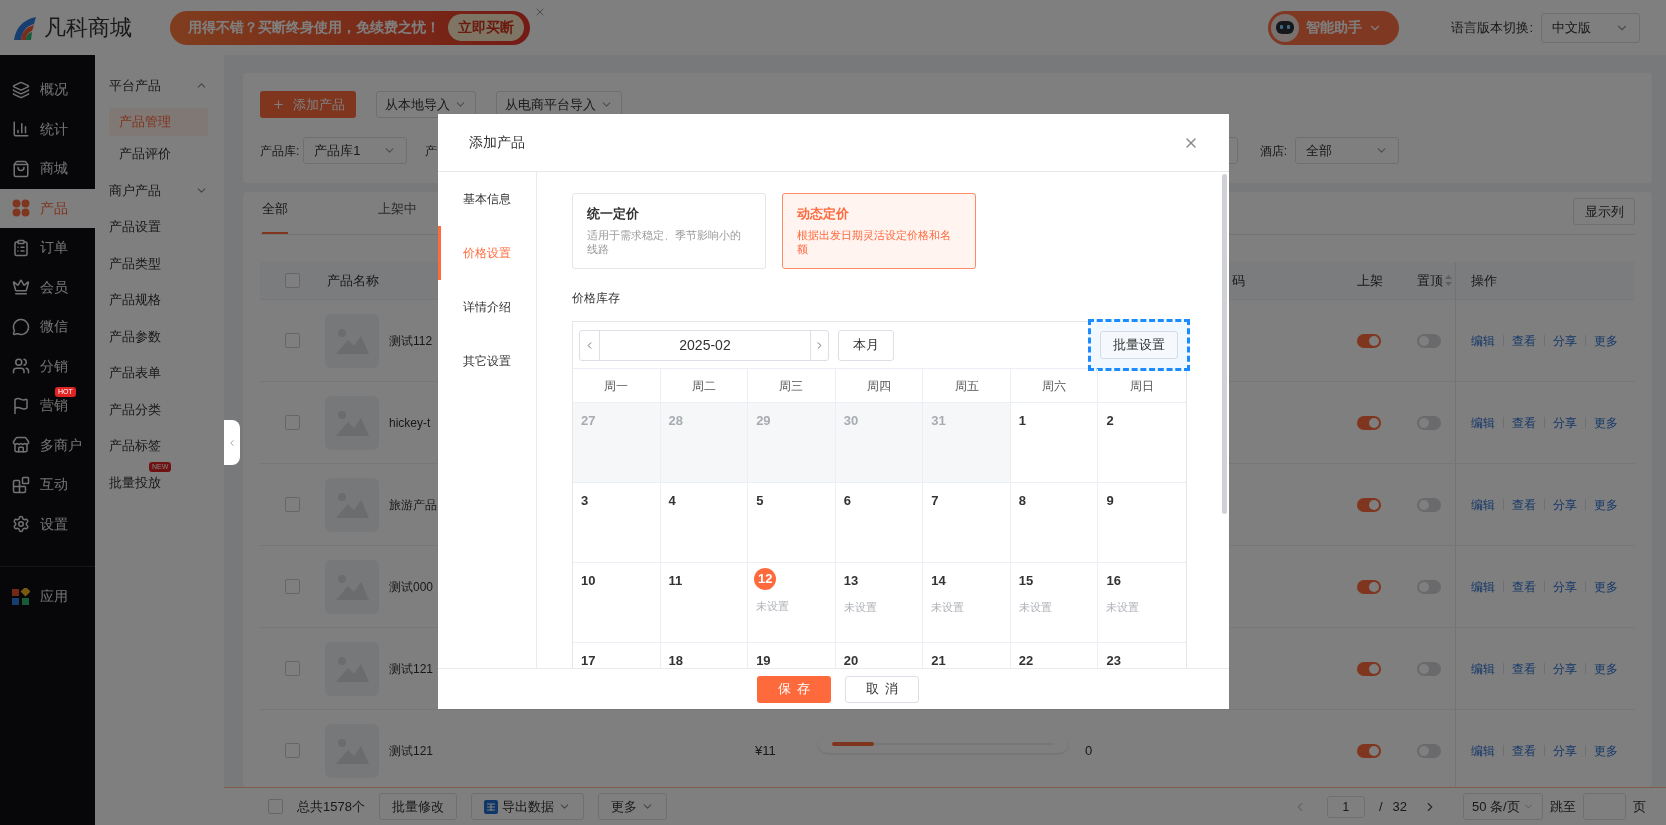  I want to click on day-number: 22, so click(1026, 660).